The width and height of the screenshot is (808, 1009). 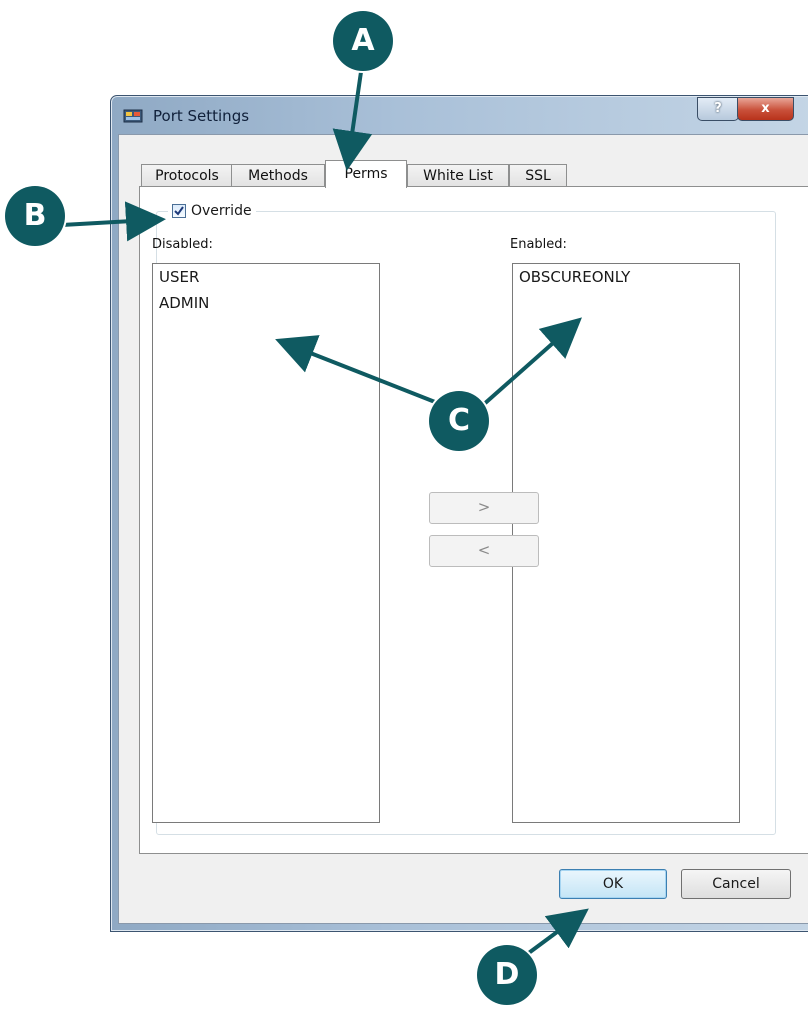 What do you see at coordinates (556, 932) in the screenshot?
I see `arrow-d` at bounding box center [556, 932].